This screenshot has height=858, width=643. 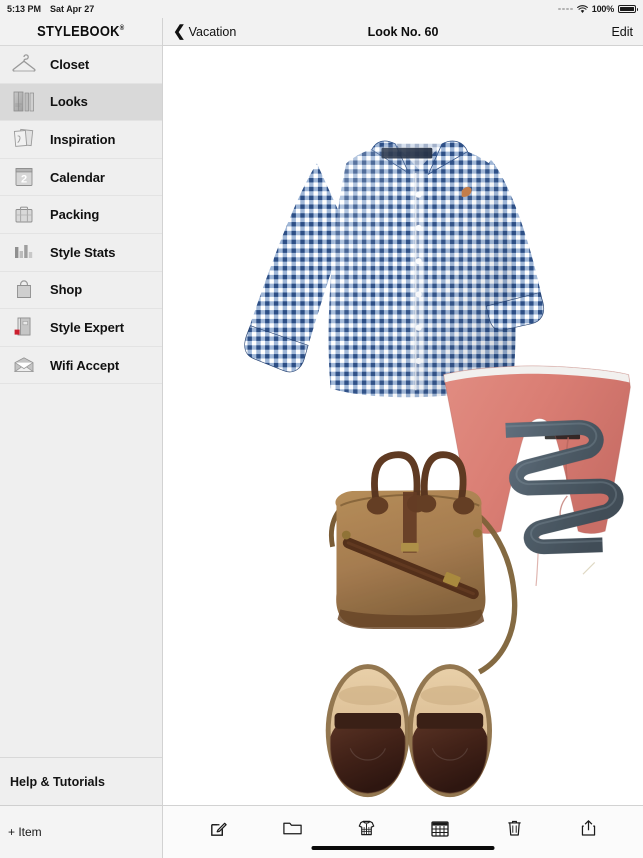 I want to click on sidebar-item-wifi-accept: Wifi Accept, so click(x=81, y=366).